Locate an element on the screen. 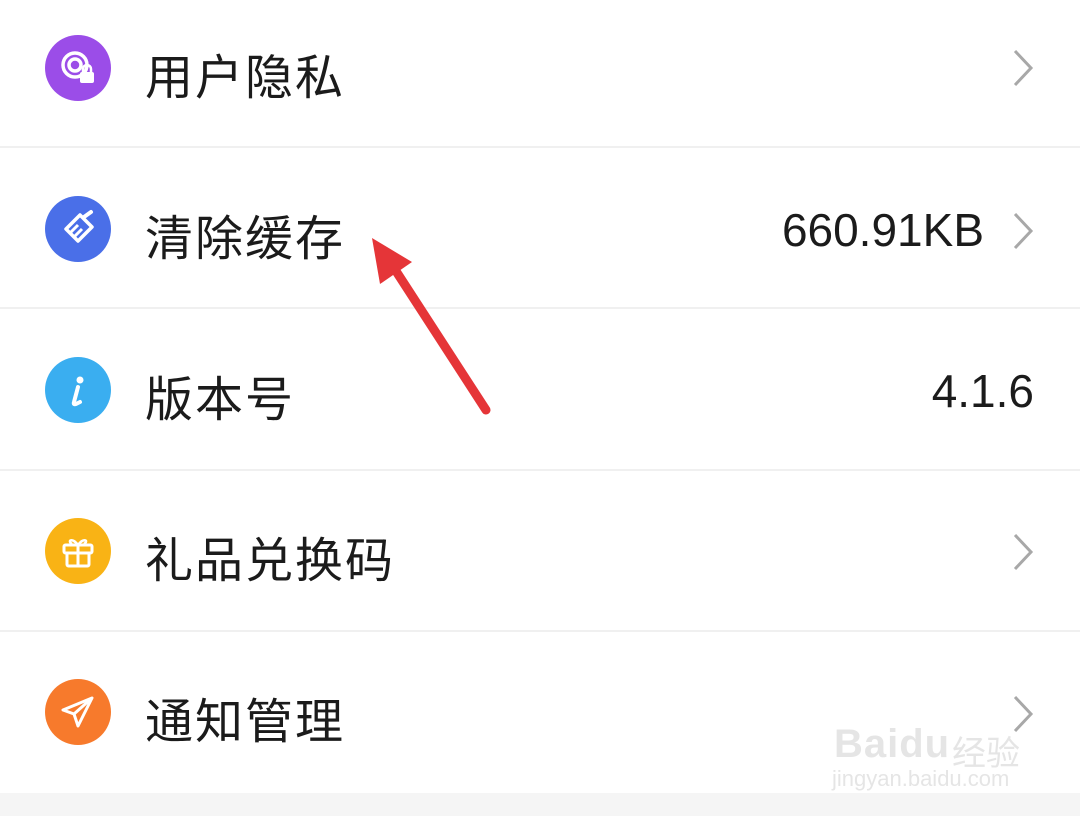  cache-size-value: 660.91KB is located at coordinates (882, 230).